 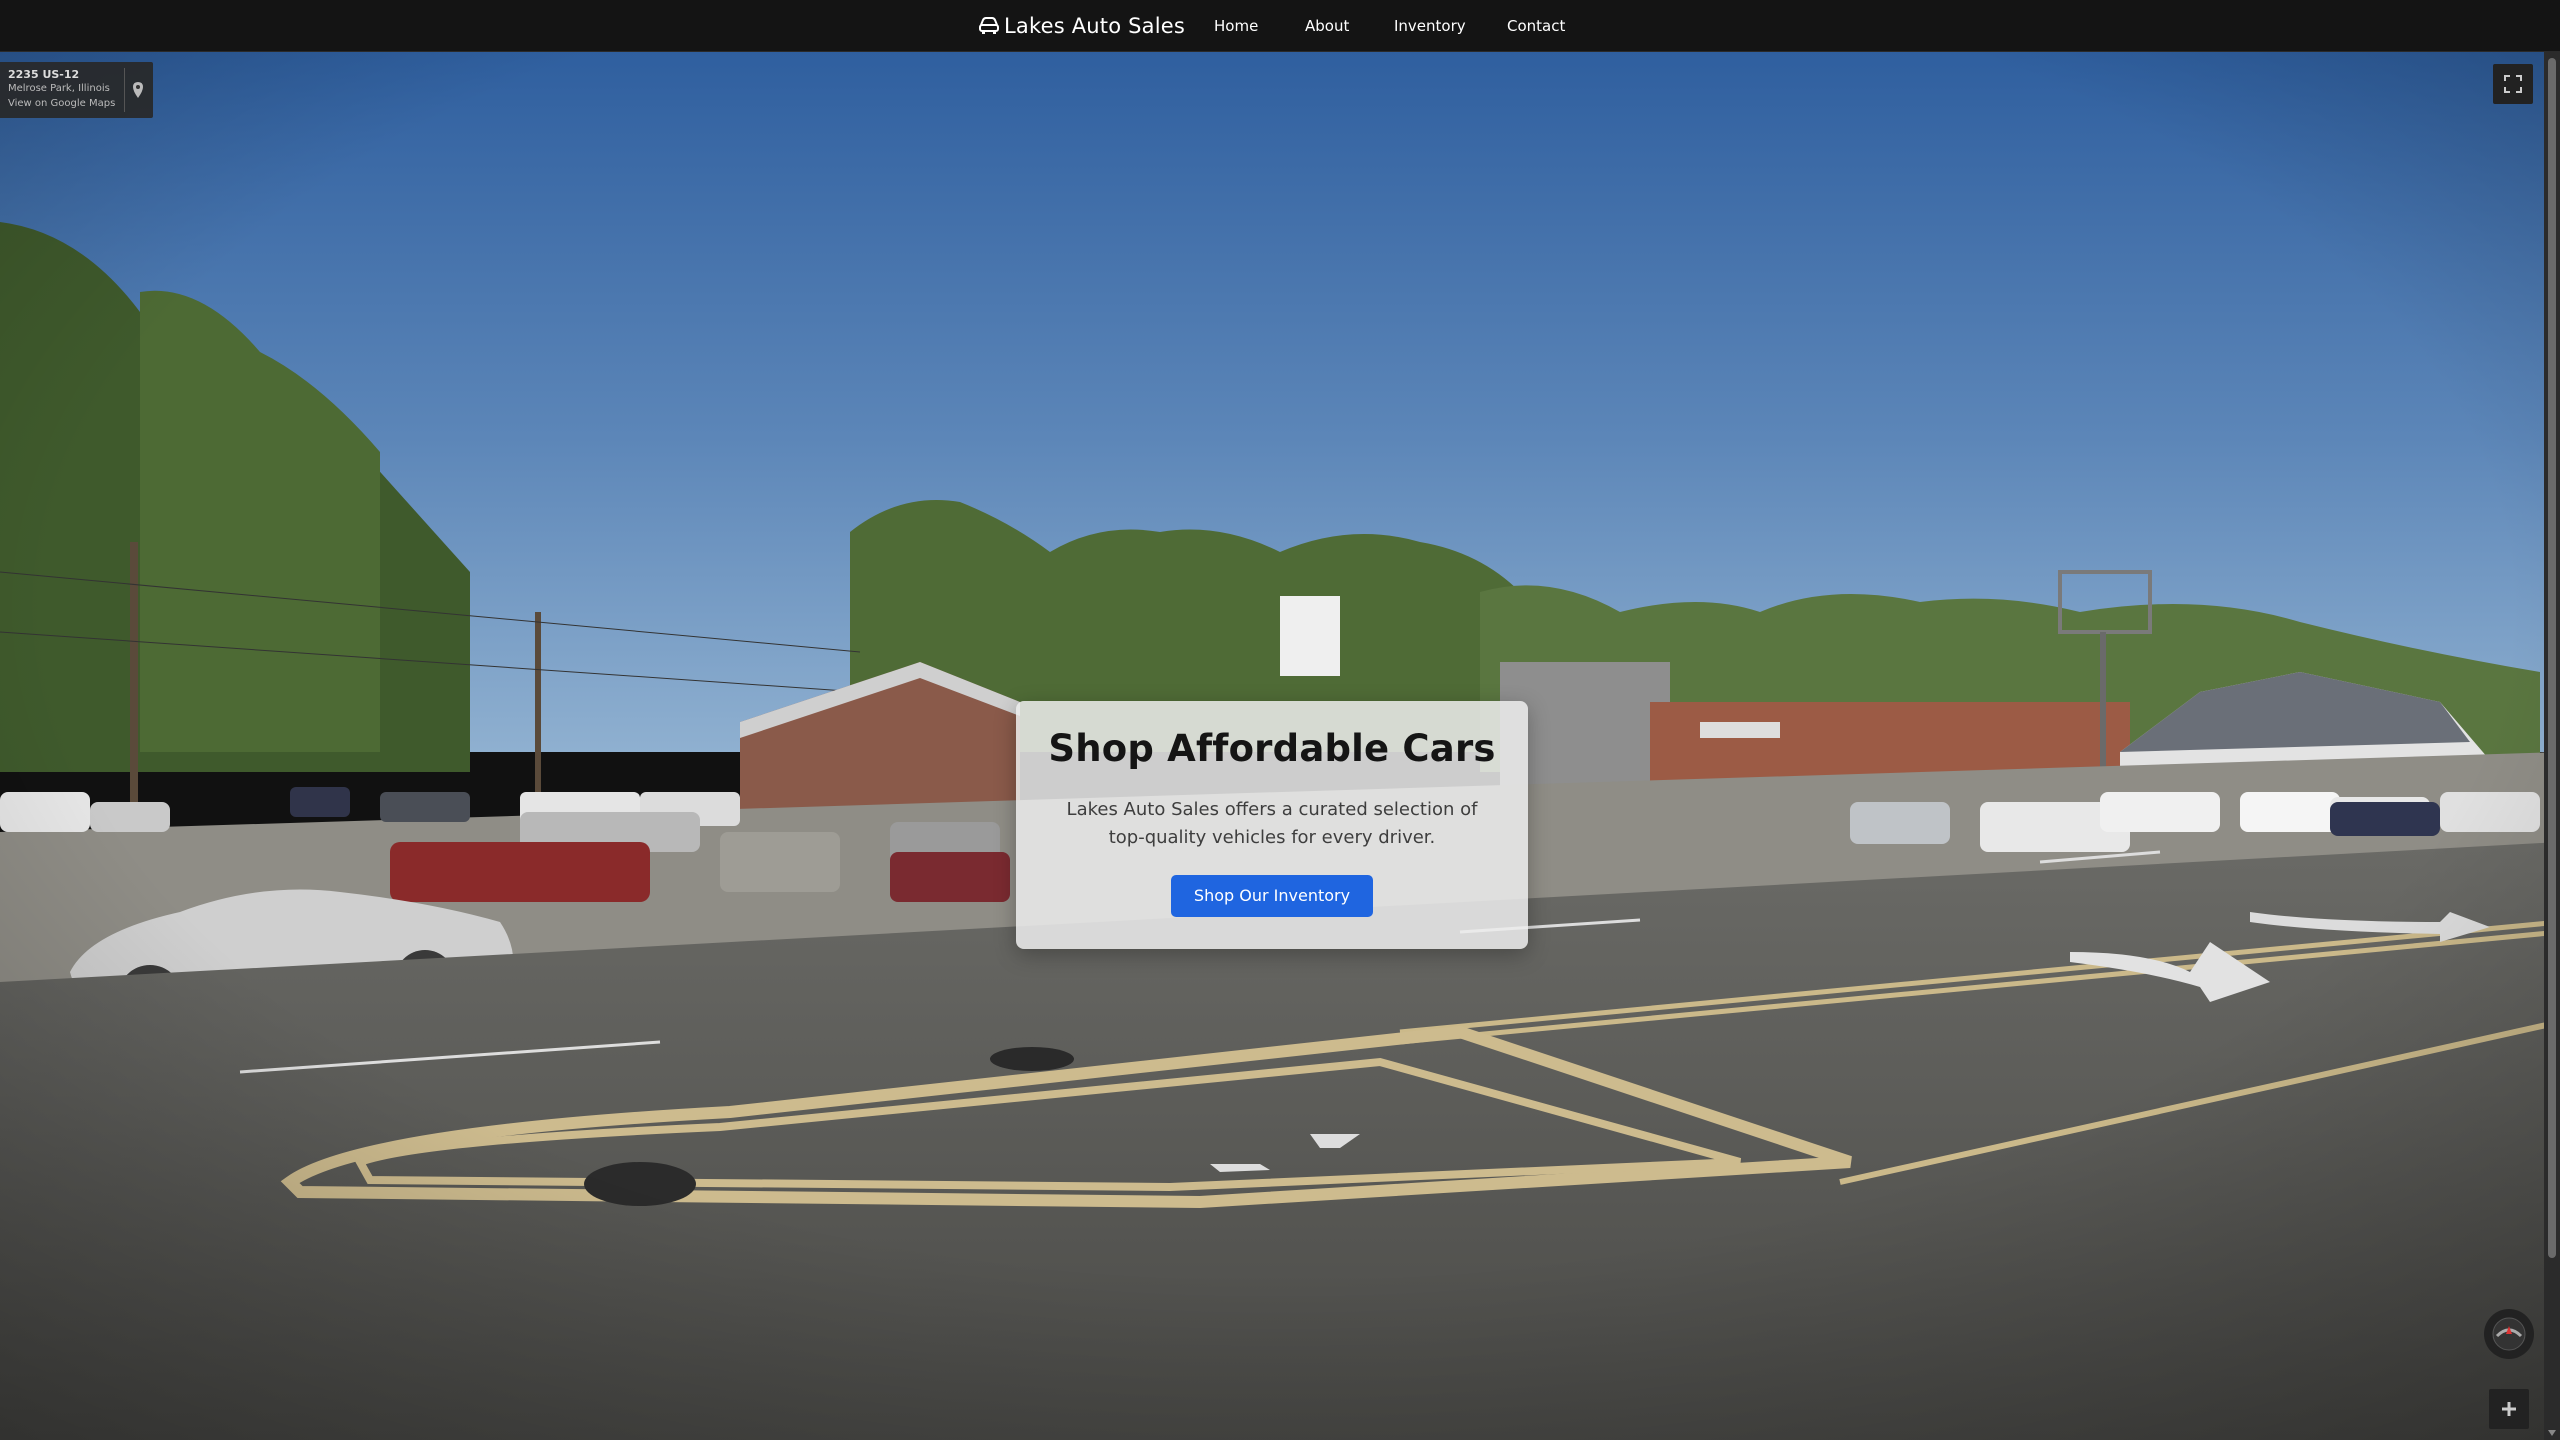 I want to click on map-city: Melrose Park, Illinois, so click(x=59, y=88).